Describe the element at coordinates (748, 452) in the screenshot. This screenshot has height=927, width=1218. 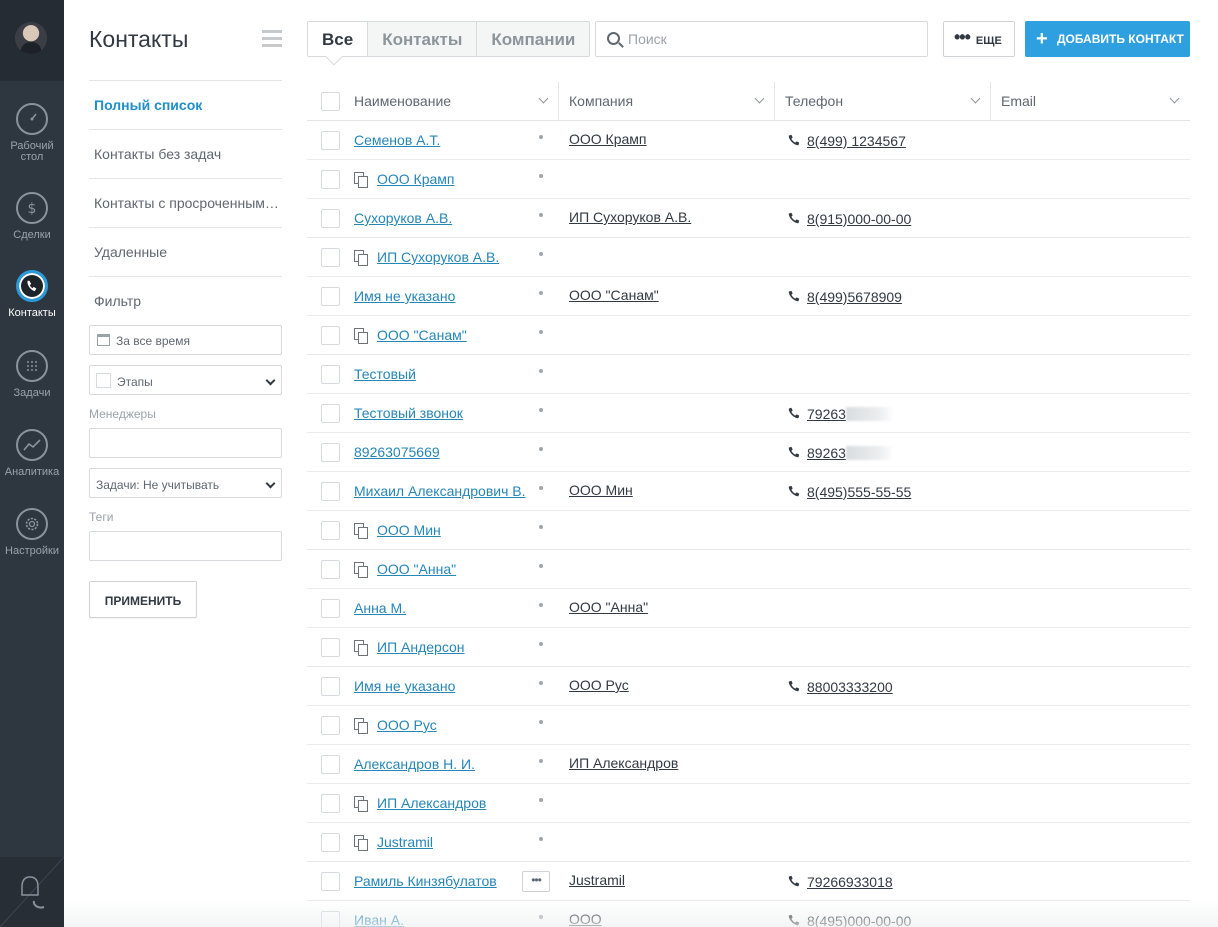
I see `table-row: 89263075669 89263` at that location.